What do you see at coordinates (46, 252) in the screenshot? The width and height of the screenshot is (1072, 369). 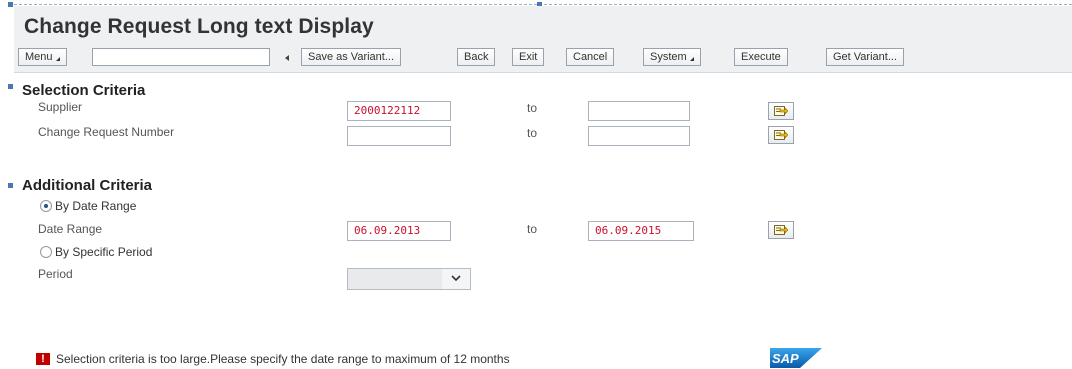 I see `by-specific-period-radio` at bounding box center [46, 252].